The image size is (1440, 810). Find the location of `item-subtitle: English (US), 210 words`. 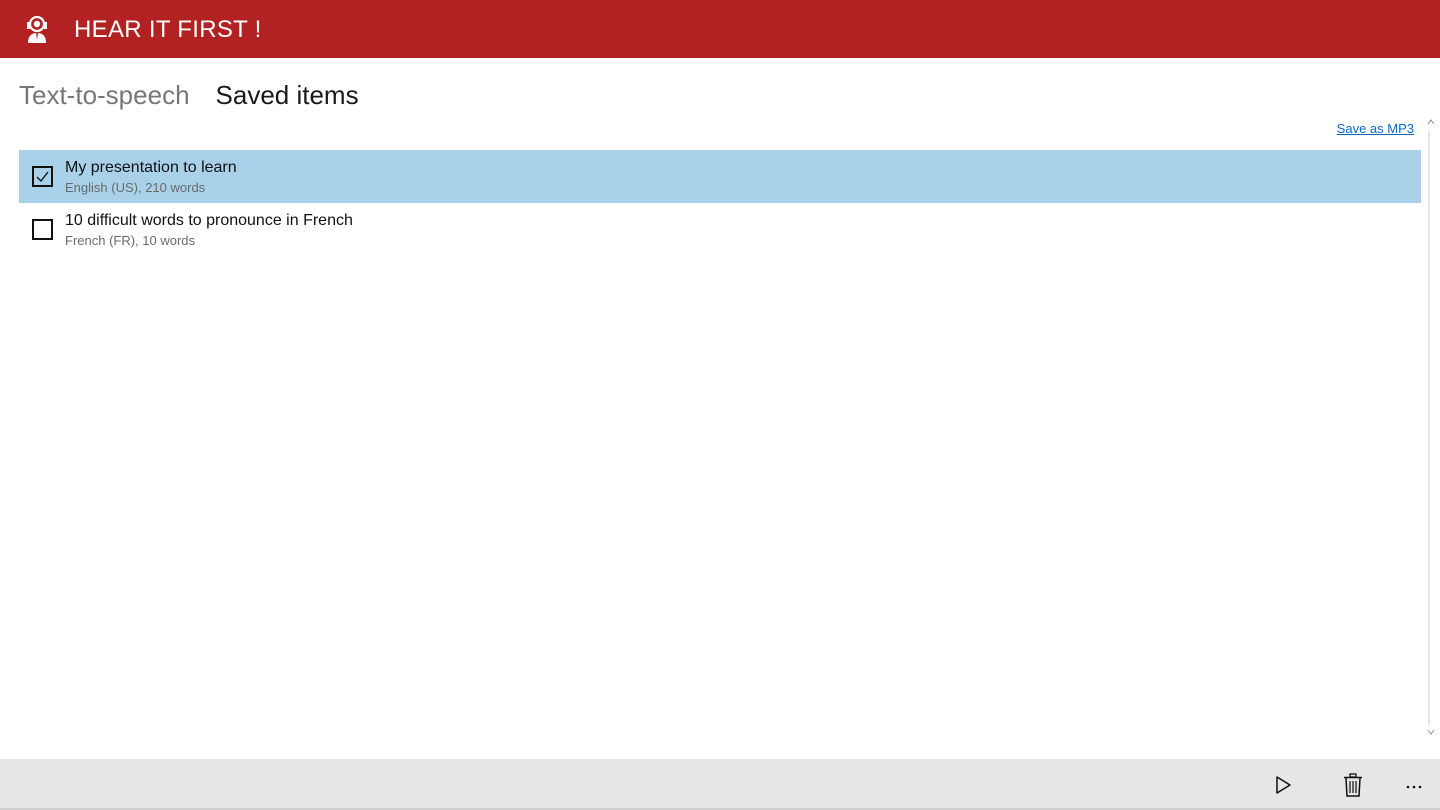

item-subtitle: English (US), 210 words is located at coordinates (135, 187).